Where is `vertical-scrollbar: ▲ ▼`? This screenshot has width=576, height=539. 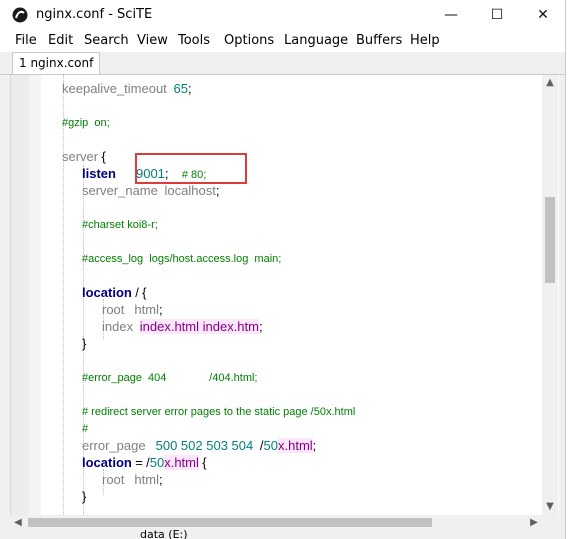 vertical-scrollbar: ▲ ▼ is located at coordinates (550, 295).